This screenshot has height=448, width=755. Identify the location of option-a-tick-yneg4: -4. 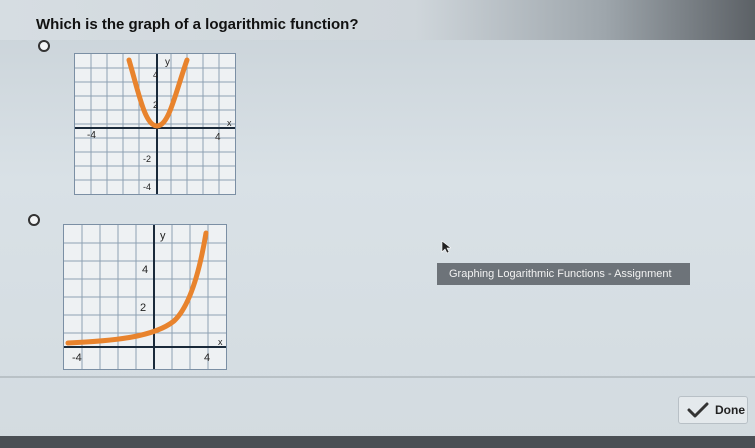
(147, 187).